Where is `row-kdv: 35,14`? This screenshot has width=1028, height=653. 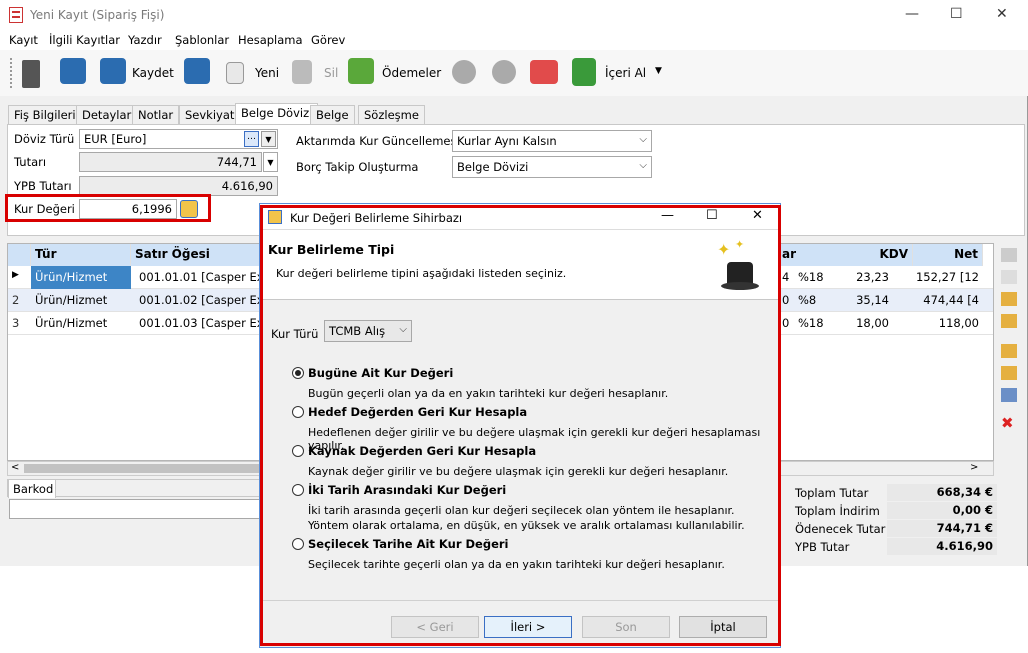 row-kdv: 35,14 is located at coordinates (872, 300).